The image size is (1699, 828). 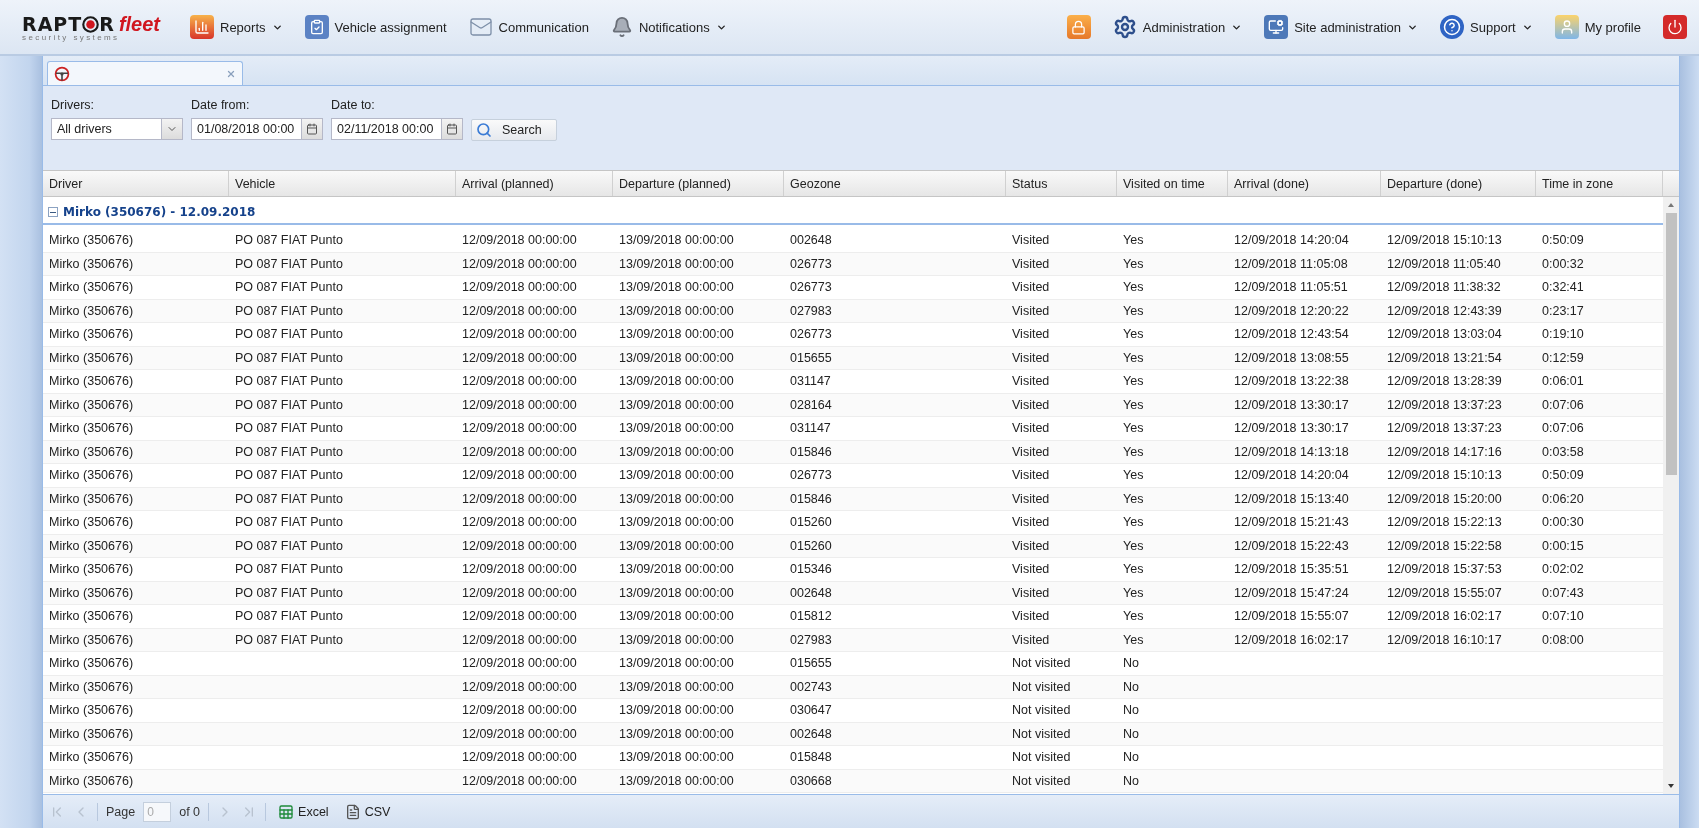 What do you see at coordinates (1599, 183) in the screenshot?
I see `column-header: Time in zone` at bounding box center [1599, 183].